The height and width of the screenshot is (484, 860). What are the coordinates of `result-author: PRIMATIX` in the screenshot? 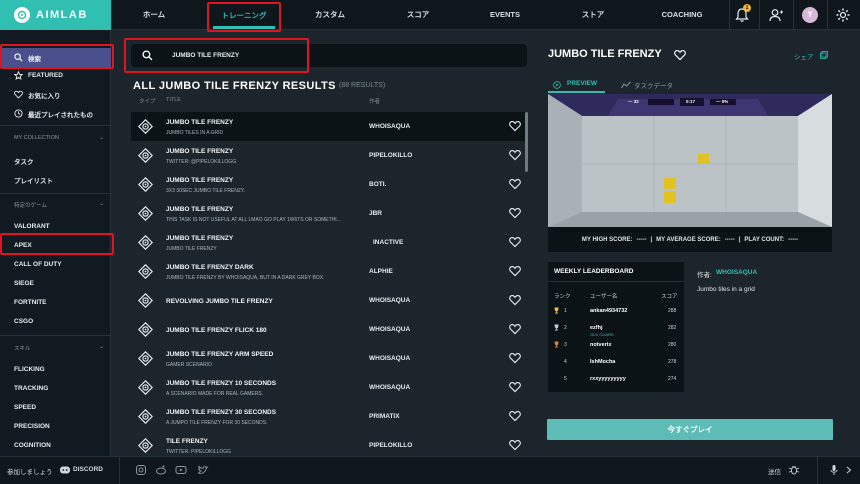 It's located at (384, 416).